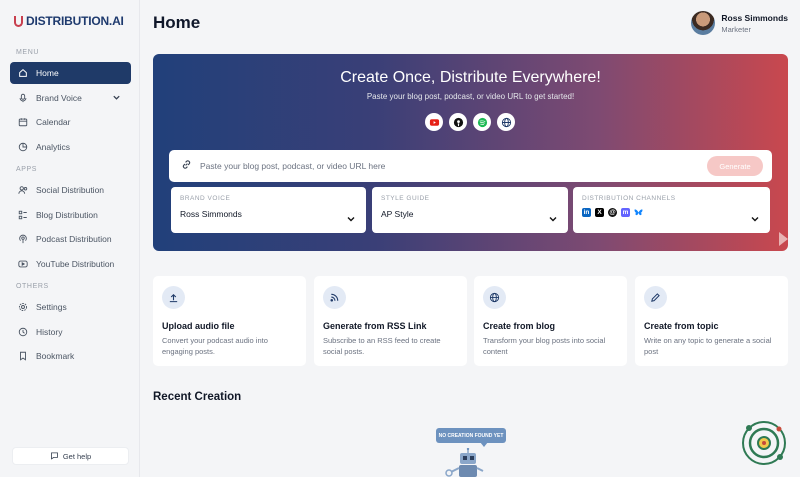 This screenshot has width=800, height=477. I want to click on sidebar-item-home: Home, so click(70, 73).